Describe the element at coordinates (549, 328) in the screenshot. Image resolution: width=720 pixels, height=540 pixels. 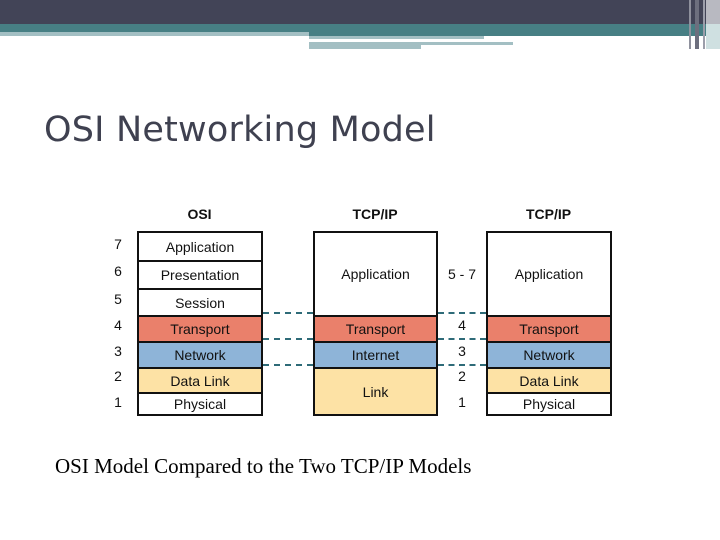
I see `tcpip5-layer-transport: Transport` at that location.